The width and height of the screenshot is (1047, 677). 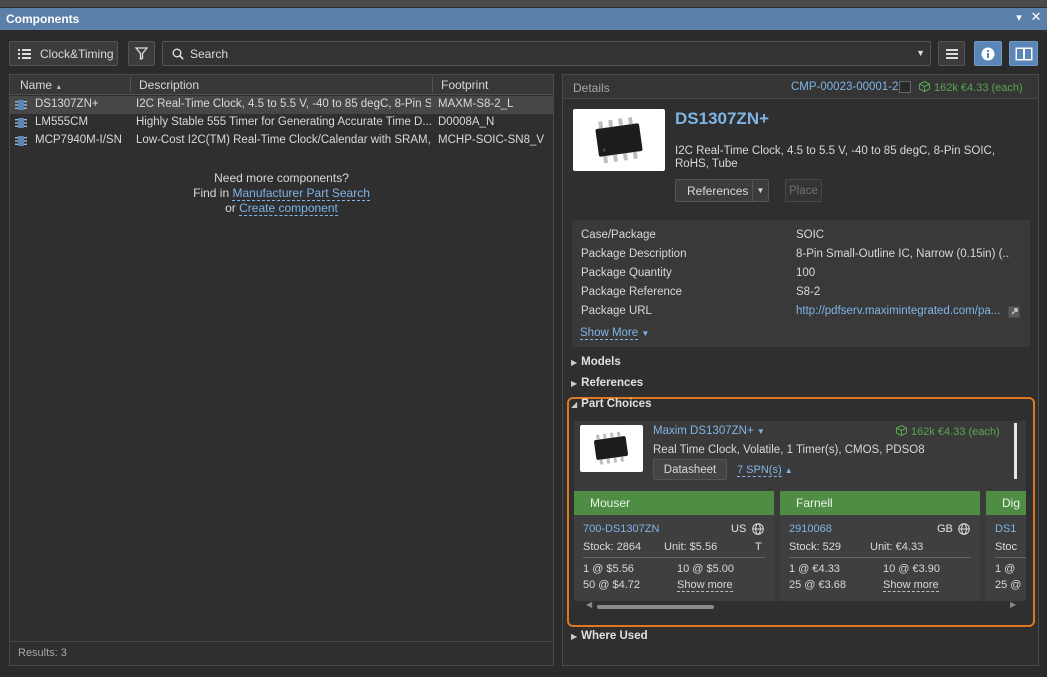 I want to click on horizontal-scrollbar, so click(x=655, y=607).